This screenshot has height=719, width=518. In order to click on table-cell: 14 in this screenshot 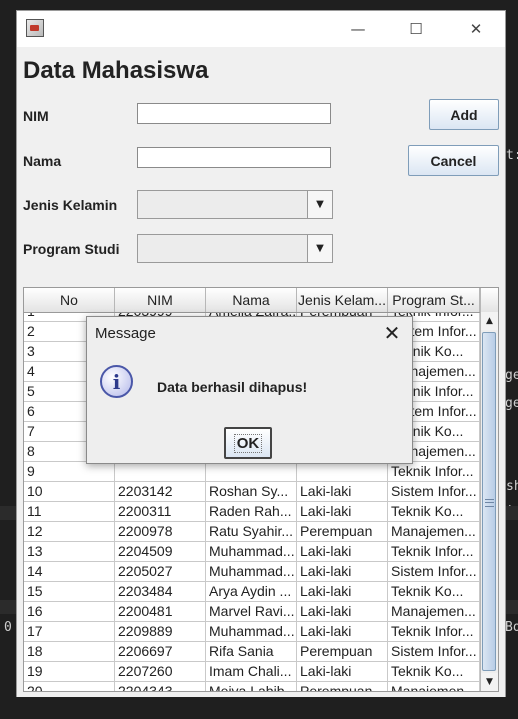, I will do `click(69, 572)`.